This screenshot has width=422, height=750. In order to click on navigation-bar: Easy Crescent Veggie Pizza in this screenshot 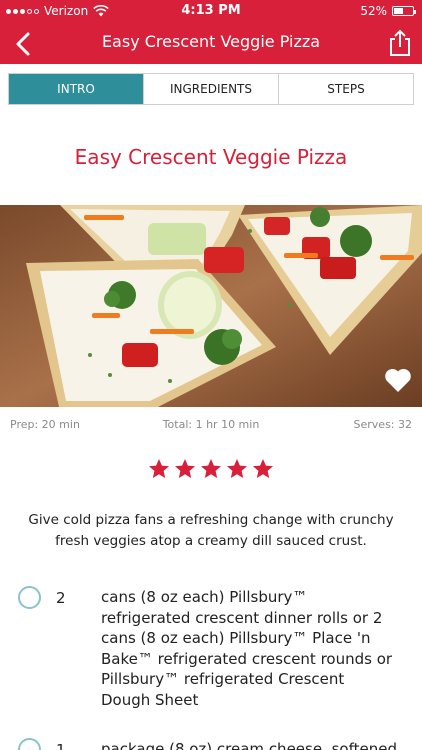, I will do `click(211, 43)`.